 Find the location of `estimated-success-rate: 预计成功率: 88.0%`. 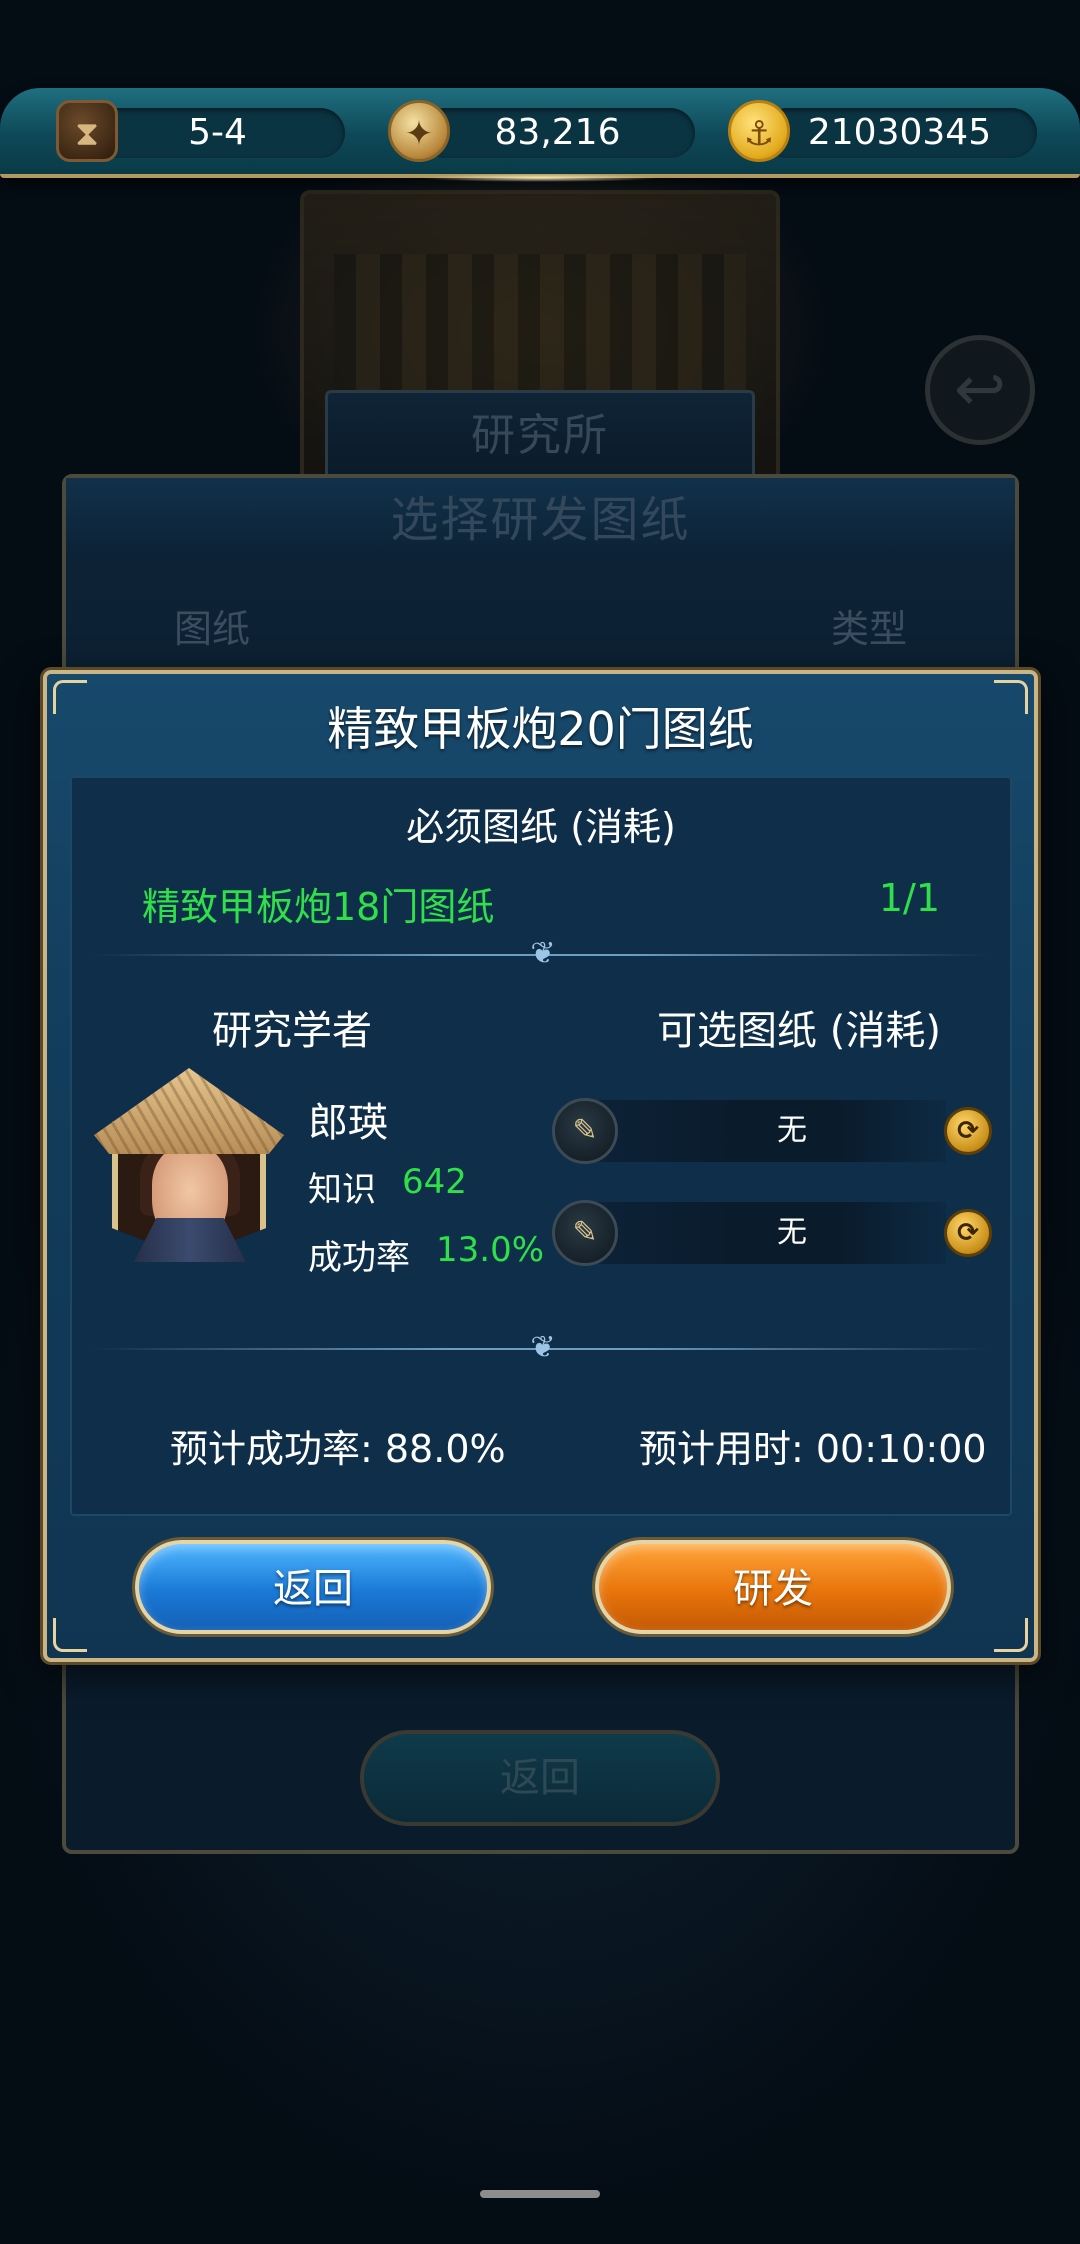

estimated-success-rate: 预计成功率: 88.0% is located at coordinates (338, 1449).